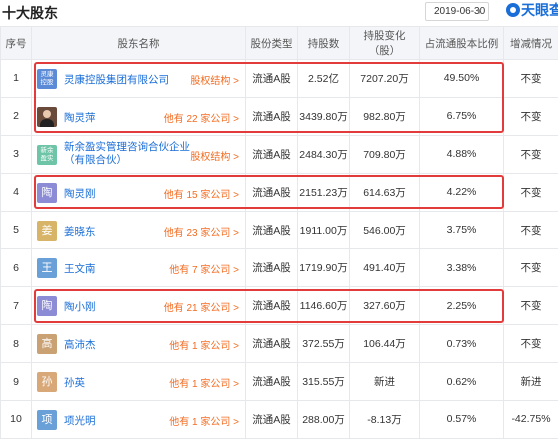 The height and width of the screenshot is (444, 558). What do you see at coordinates (16, 230) in the screenshot?
I see `rank-cell: 5` at bounding box center [16, 230].